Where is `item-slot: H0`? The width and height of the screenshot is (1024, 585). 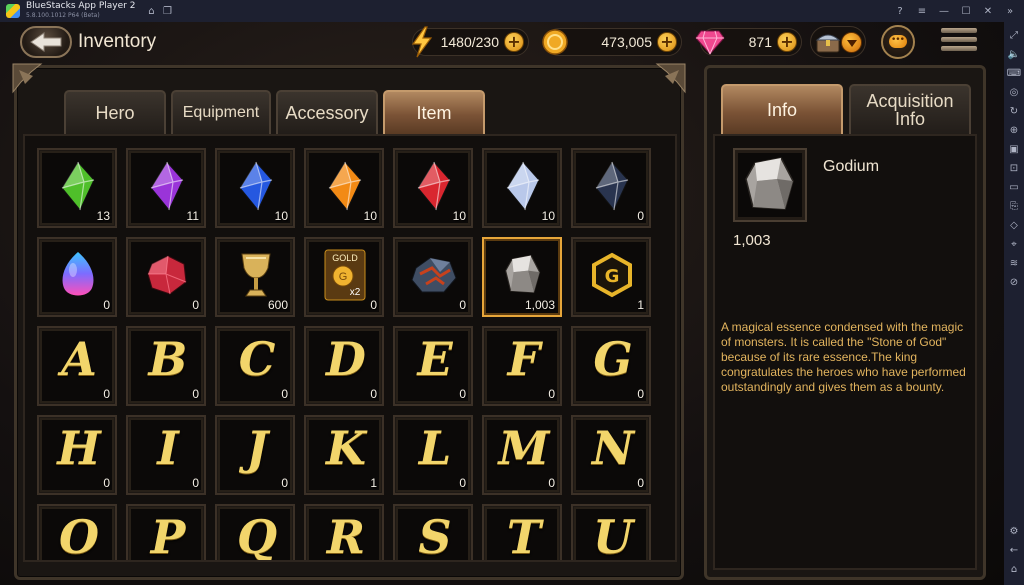 item-slot: H0 is located at coordinates (77, 455).